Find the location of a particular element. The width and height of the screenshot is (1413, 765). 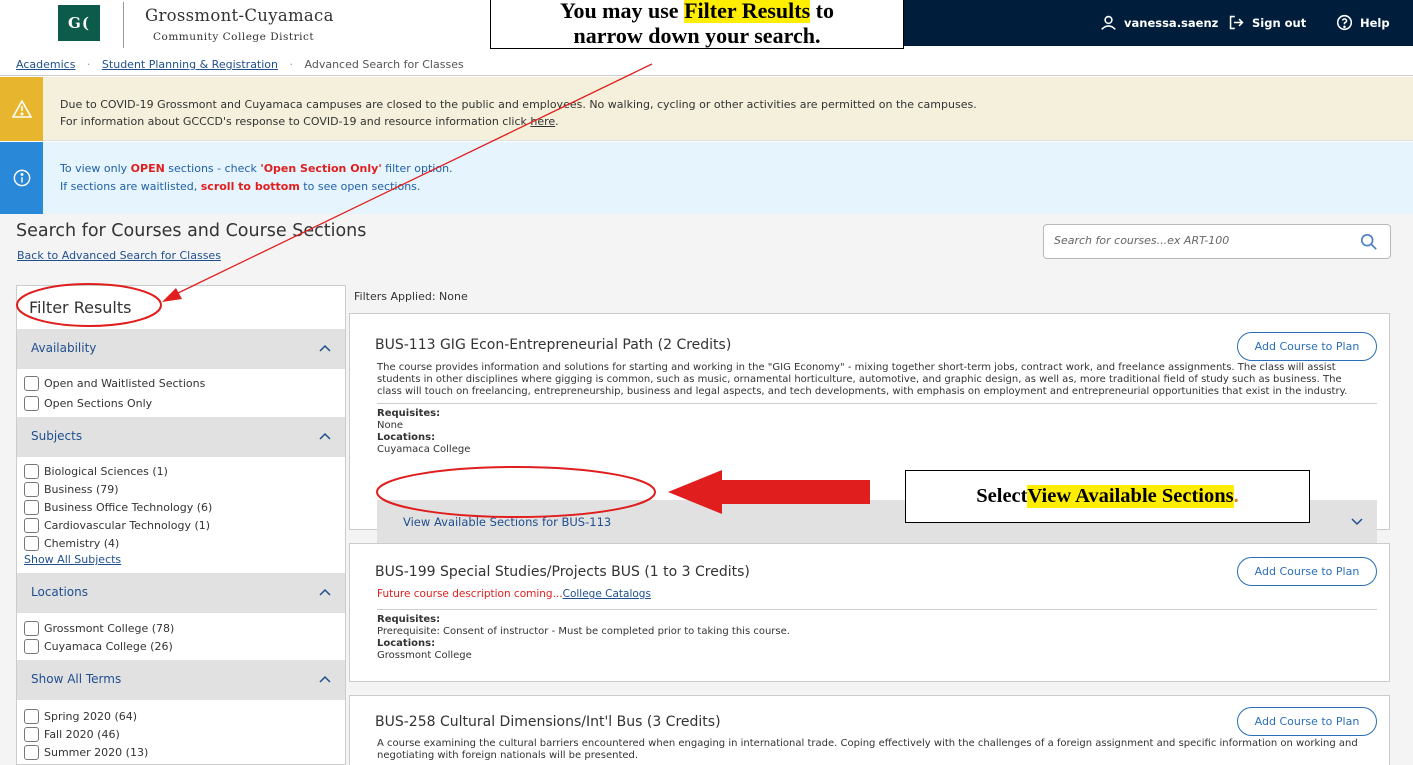

filter-section-locations: Locations is located at coordinates (181, 593).